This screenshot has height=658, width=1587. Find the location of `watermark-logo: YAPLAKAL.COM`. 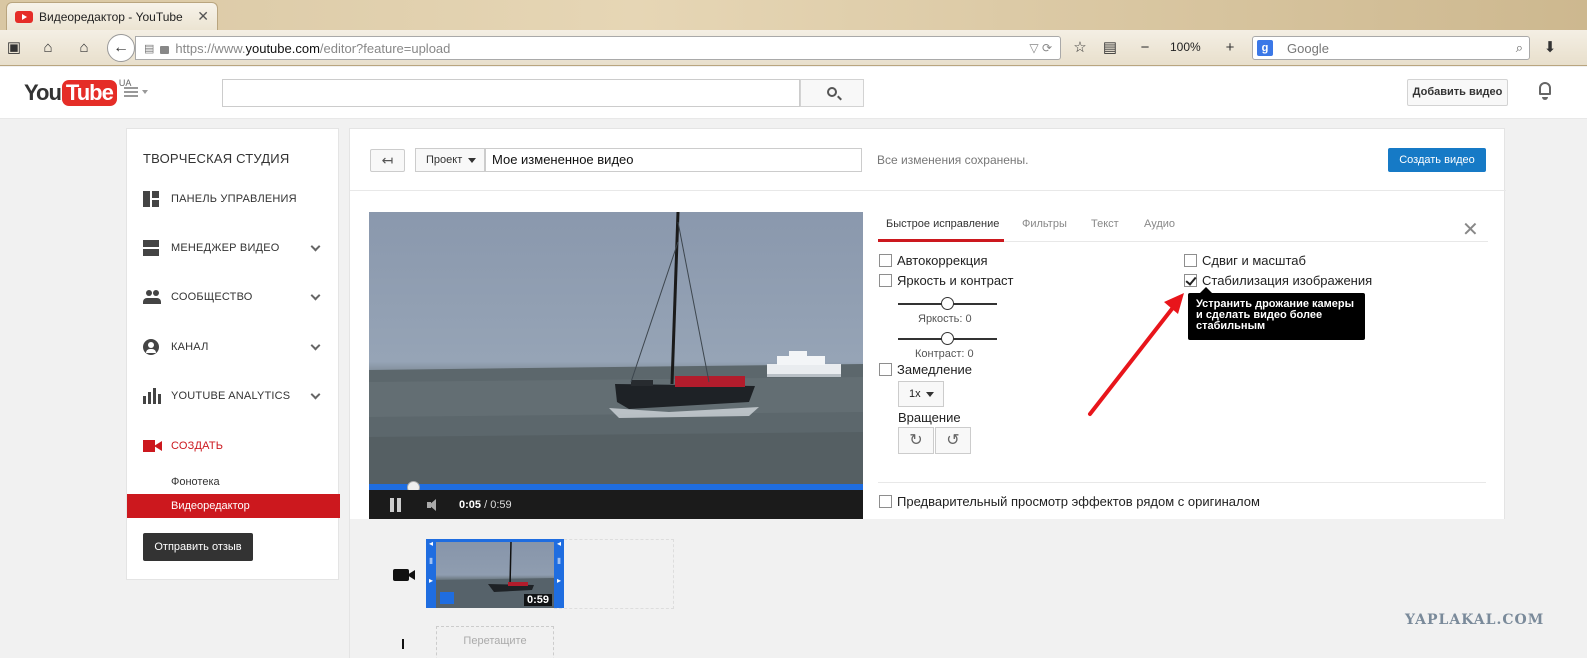

watermark-logo: YAPLAKAL.COM is located at coordinates (1475, 620).